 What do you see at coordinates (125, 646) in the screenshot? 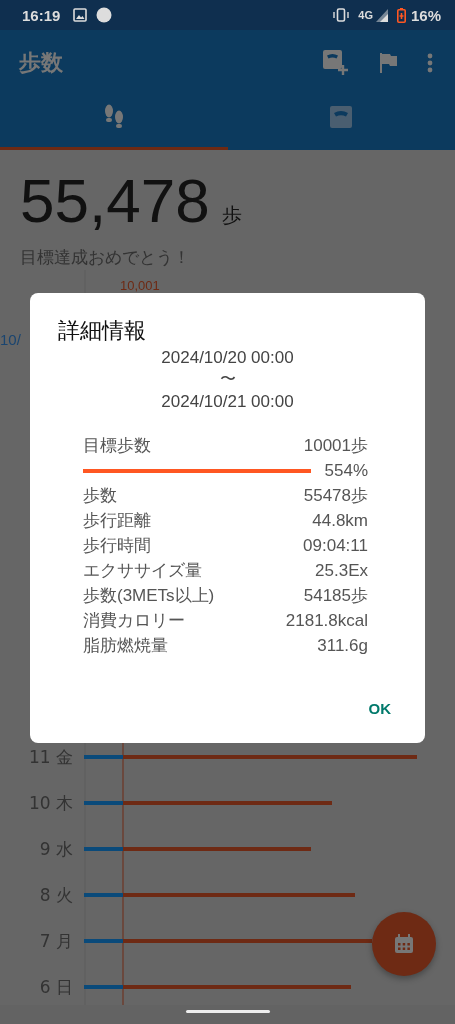
I see `stat-label: 脂肪燃焼量` at bounding box center [125, 646].